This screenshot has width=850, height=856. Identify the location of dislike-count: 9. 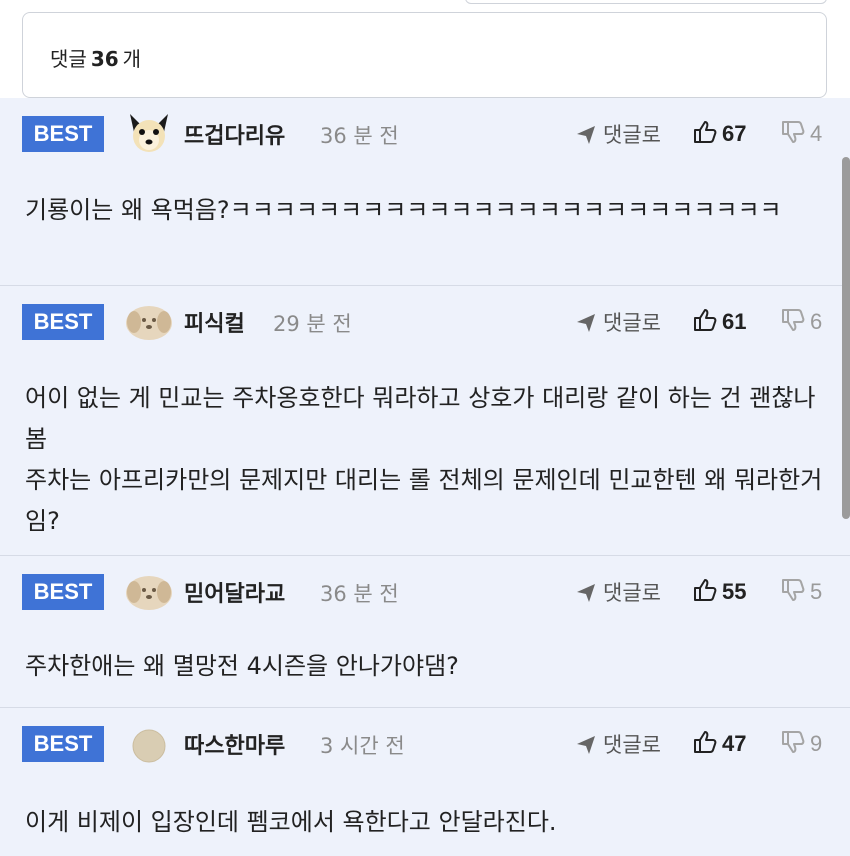
(816, 743).